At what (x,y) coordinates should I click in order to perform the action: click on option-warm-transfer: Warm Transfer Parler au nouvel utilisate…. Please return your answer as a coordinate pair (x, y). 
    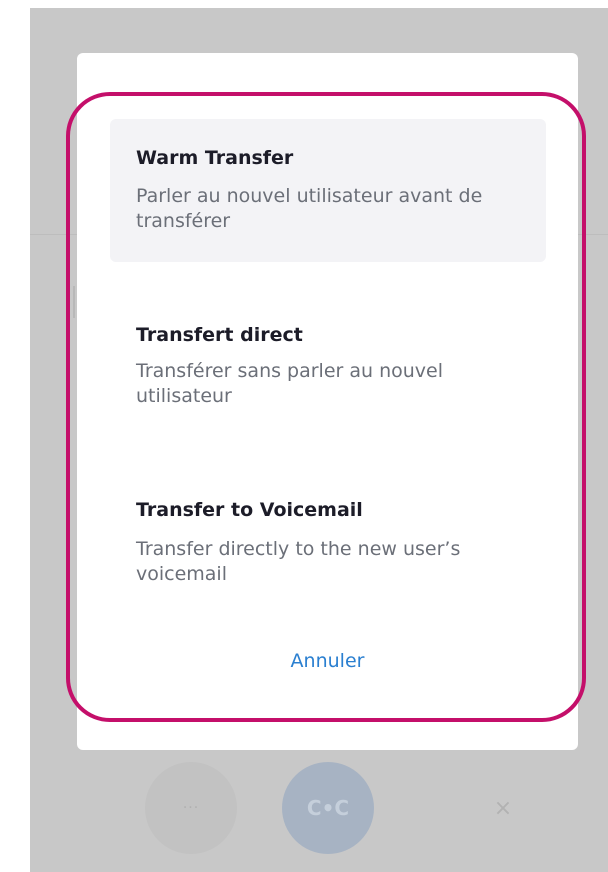
    Looking at the image, I should click on (328, 190).